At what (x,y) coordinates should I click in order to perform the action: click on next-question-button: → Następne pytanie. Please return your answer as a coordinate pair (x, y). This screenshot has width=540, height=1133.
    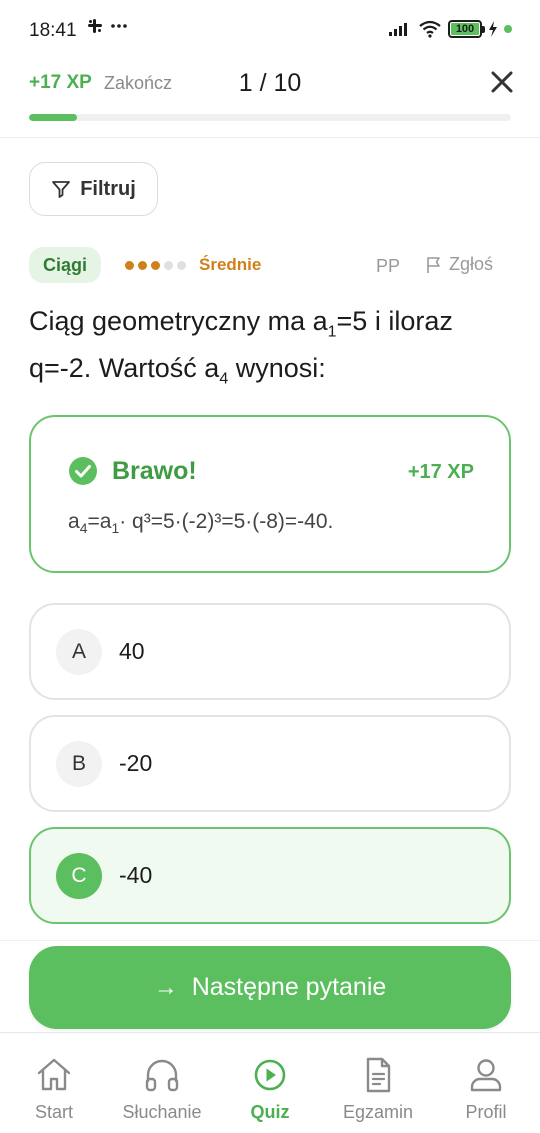
    Looking at the image, I should click on (270, 987).